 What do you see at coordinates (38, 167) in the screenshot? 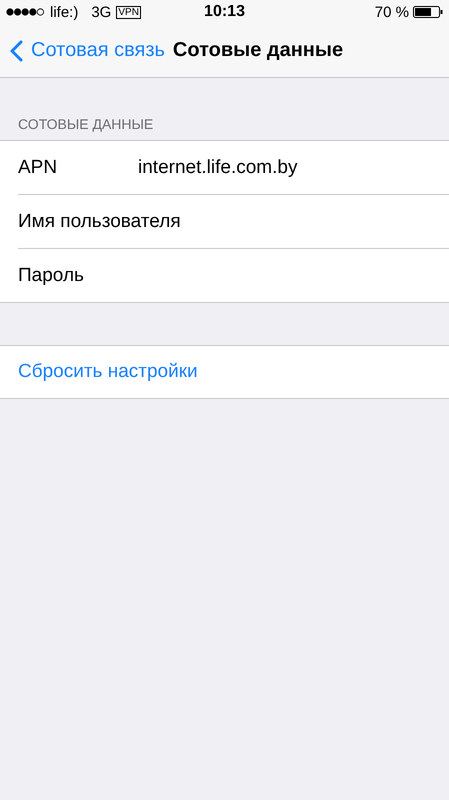
I see `row-label: APN` at bounding box center [38, 167].